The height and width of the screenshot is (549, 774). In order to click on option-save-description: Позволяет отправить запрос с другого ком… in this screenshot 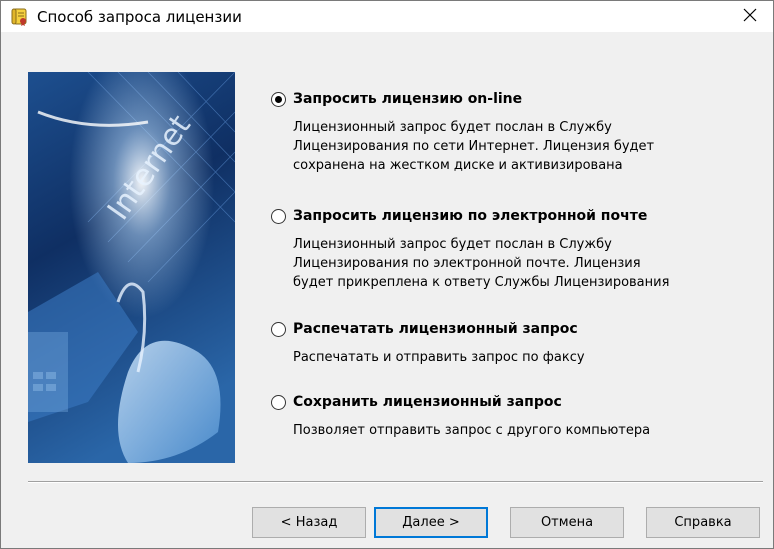, I will do `click(528, 430)`.